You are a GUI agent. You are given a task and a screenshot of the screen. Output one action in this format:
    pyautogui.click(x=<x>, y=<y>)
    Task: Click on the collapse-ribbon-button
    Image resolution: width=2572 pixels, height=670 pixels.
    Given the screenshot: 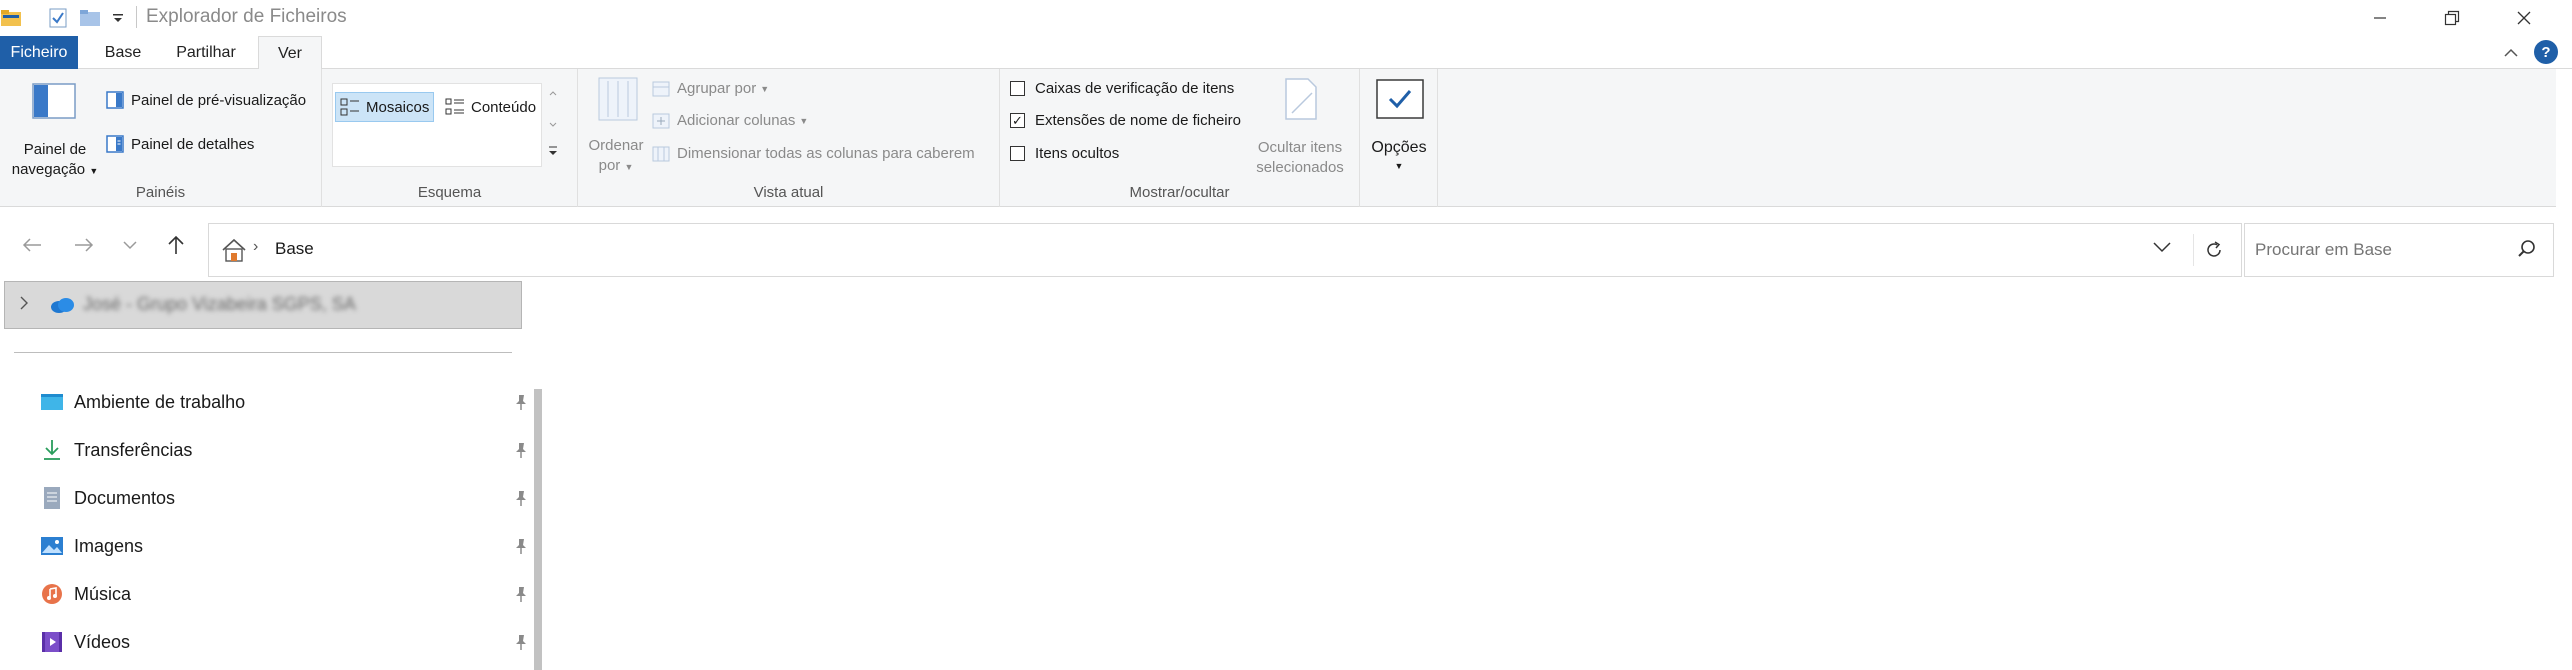 What is the action you would take?
    pyautogui.click(x=2511, y=53)
    